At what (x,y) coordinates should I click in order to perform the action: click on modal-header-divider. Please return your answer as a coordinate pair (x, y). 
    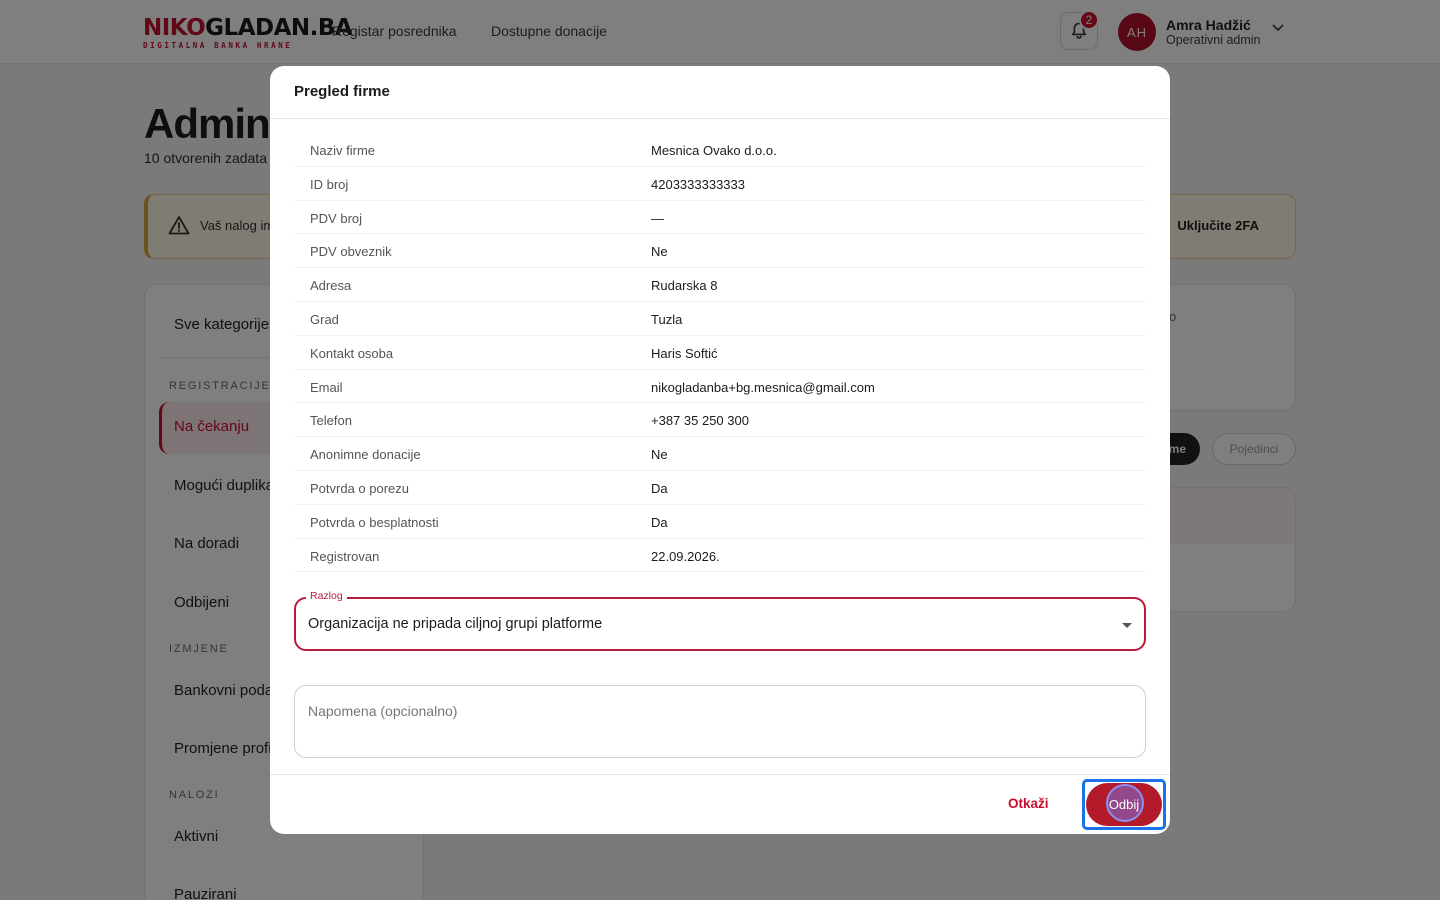
    Looking at the image, I should click on (720, 118).